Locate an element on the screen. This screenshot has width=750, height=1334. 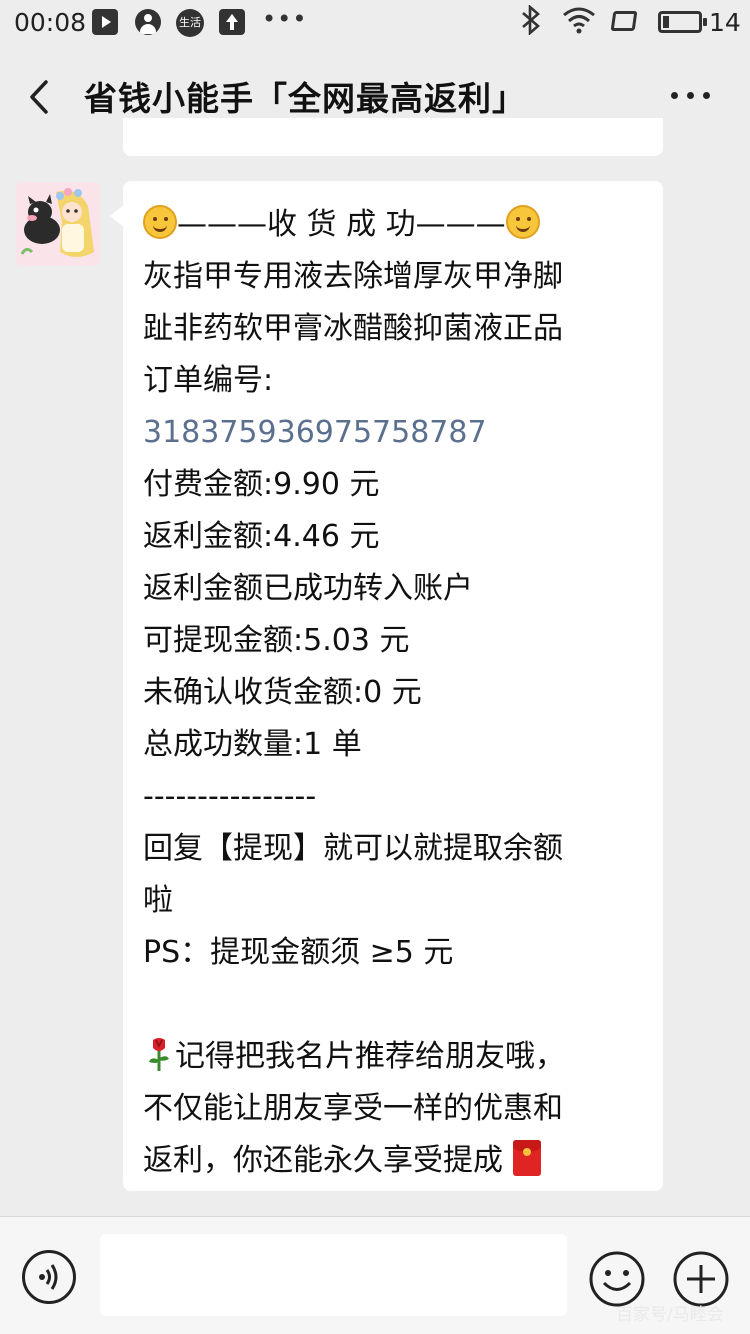
total-success-count: 总成功数量:1 单 is located at coordinates (252, 744).